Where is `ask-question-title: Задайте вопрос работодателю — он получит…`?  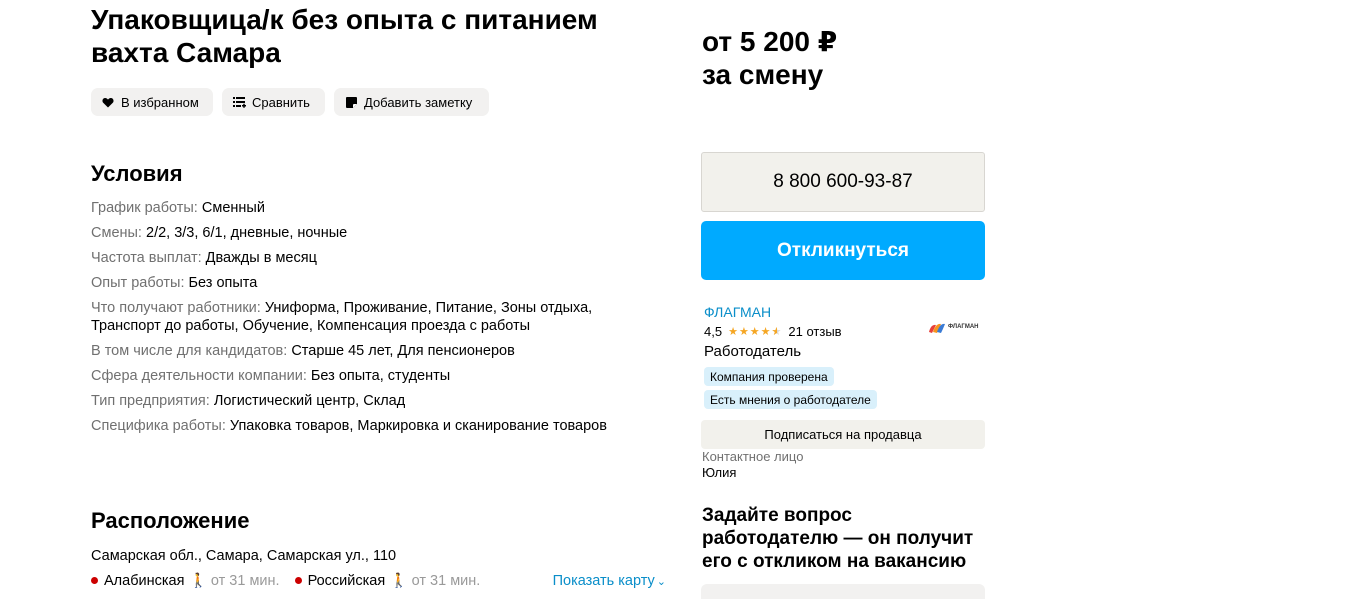 ask-question-title: Задайте вопрос работодателю — он получит… is located at coordinates (838, 538).